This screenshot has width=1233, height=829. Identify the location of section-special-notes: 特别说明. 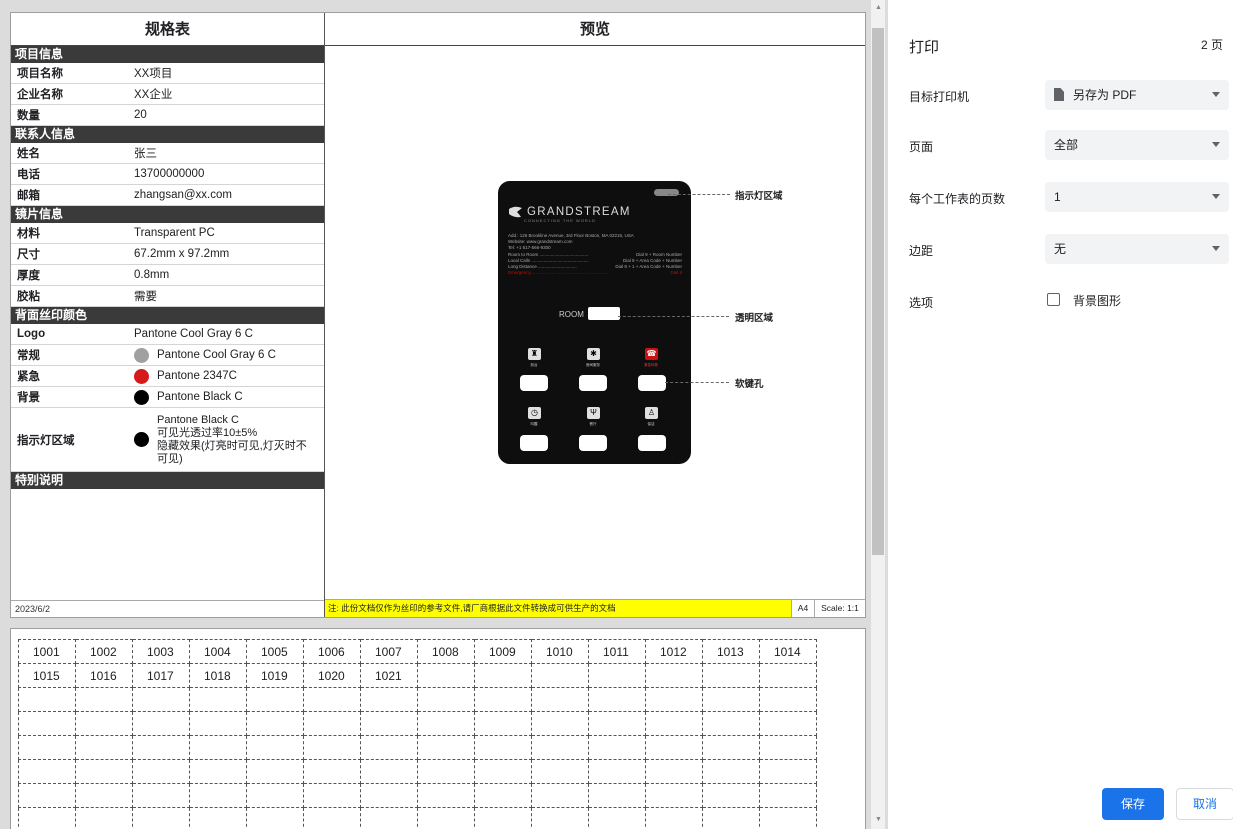
(167, 480).